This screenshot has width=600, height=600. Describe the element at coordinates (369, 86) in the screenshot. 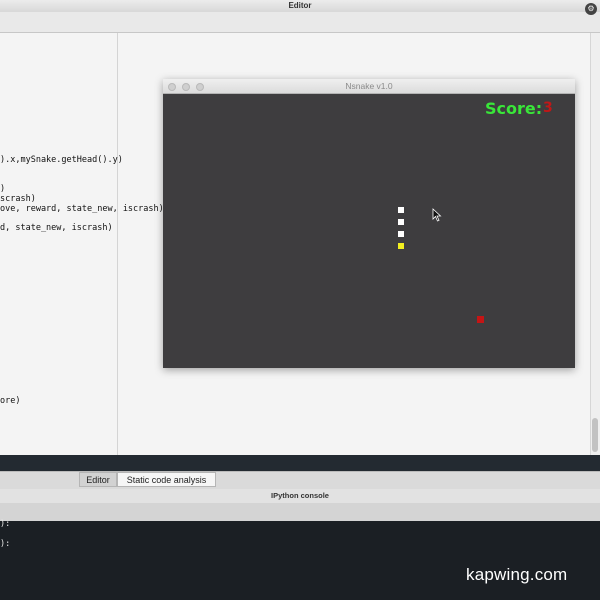

I see `game-window-title: Nsnake v1.0` at that location.